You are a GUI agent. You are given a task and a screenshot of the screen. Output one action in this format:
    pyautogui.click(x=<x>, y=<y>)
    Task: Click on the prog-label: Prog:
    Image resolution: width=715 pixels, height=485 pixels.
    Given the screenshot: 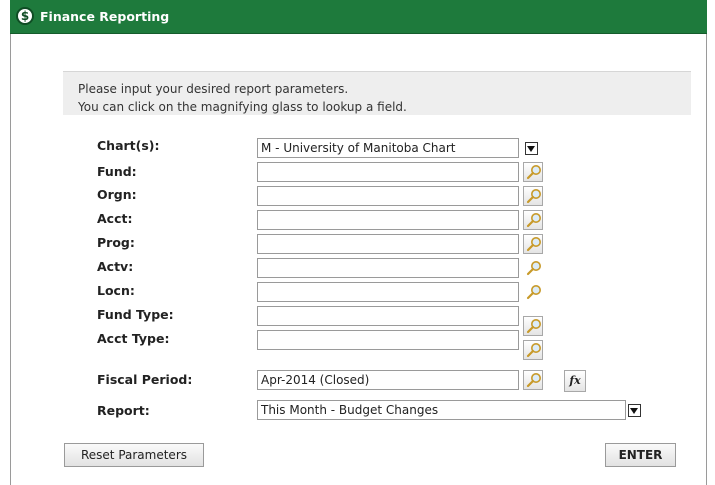 What is the action you would take?
    pyautogui.click(x=116, y=242)
    